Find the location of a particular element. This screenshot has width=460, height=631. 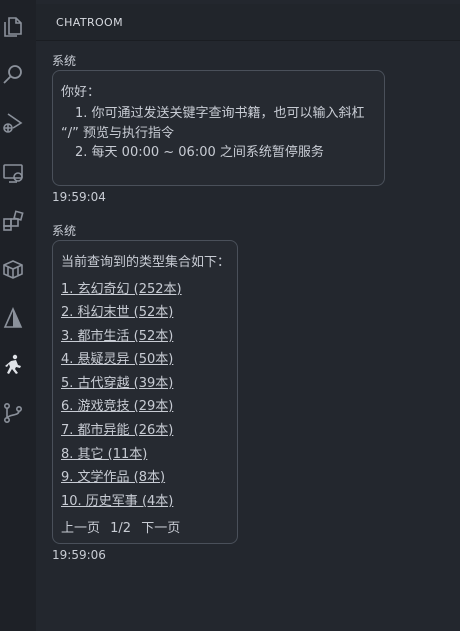

category-link: 5. 古代穿越 (39本) is located at coordinates (117, 381).